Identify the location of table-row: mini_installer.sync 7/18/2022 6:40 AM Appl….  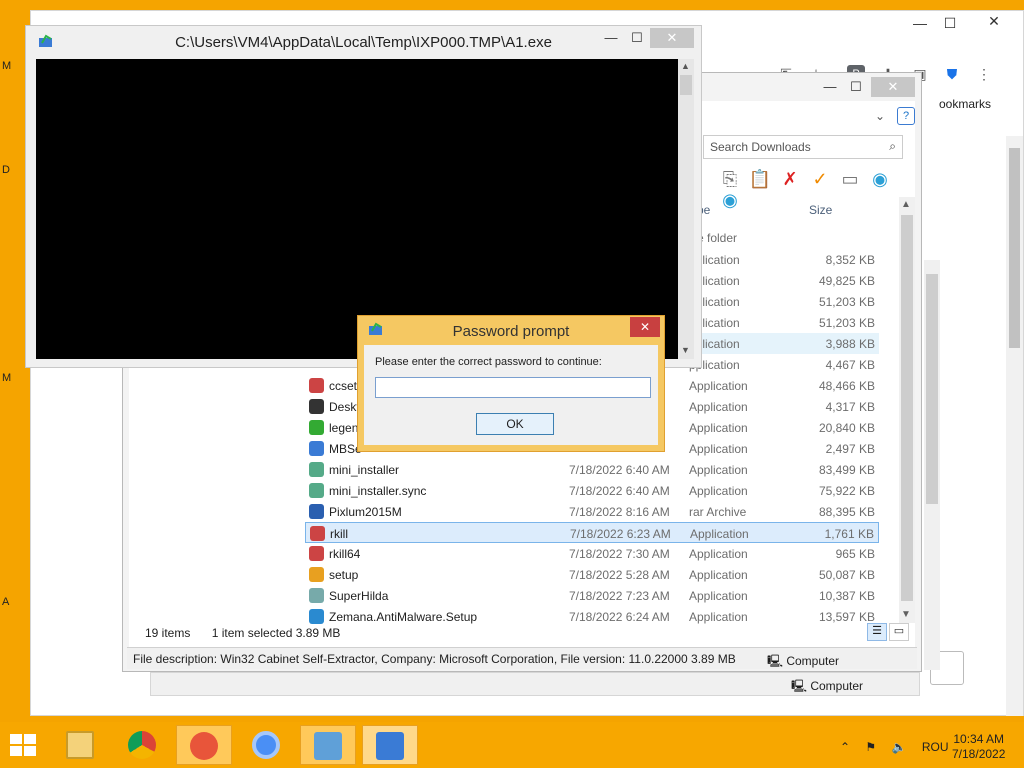
(592, 490).